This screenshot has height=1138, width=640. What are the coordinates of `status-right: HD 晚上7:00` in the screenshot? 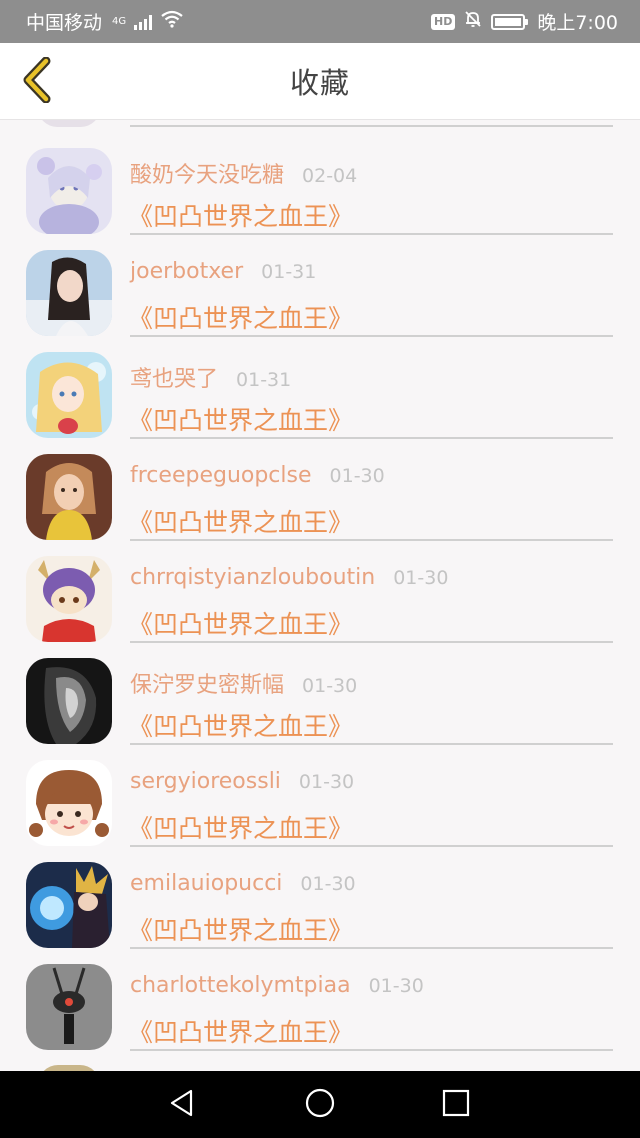 It's located at (524, 21).